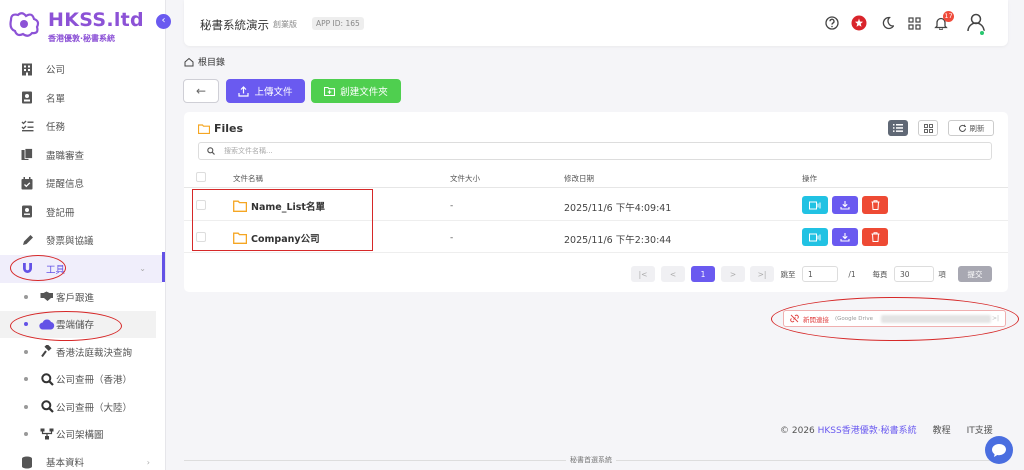 This screenshot has height=470, width=1024. What do you see at coordinates (980, 429) in the screenshot?
I see `footer-support-link: IT支援` at bounding box center [980, 429].